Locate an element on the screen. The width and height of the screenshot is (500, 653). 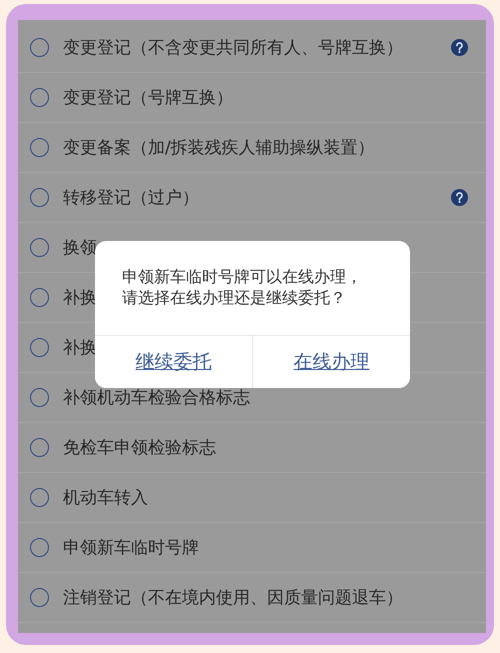
option-label: 转移登记（过户） is located at coordinates (131, 198).